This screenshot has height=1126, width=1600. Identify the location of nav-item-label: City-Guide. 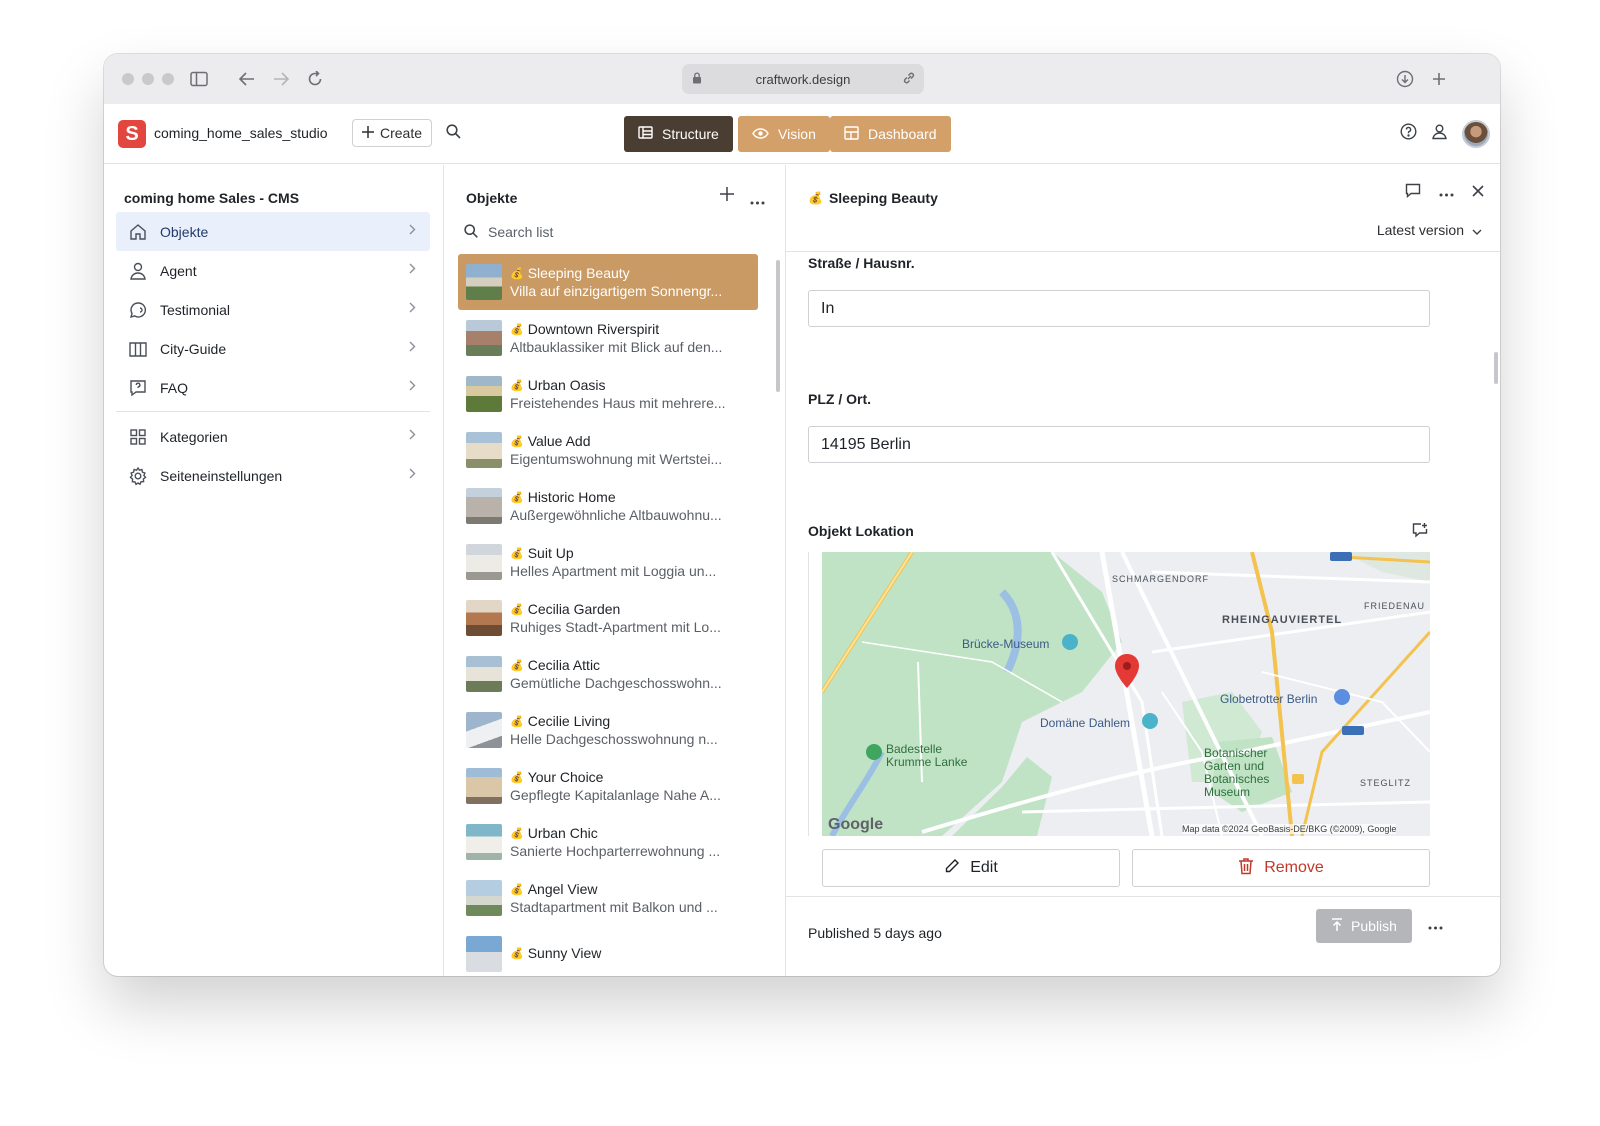
(193, 348).